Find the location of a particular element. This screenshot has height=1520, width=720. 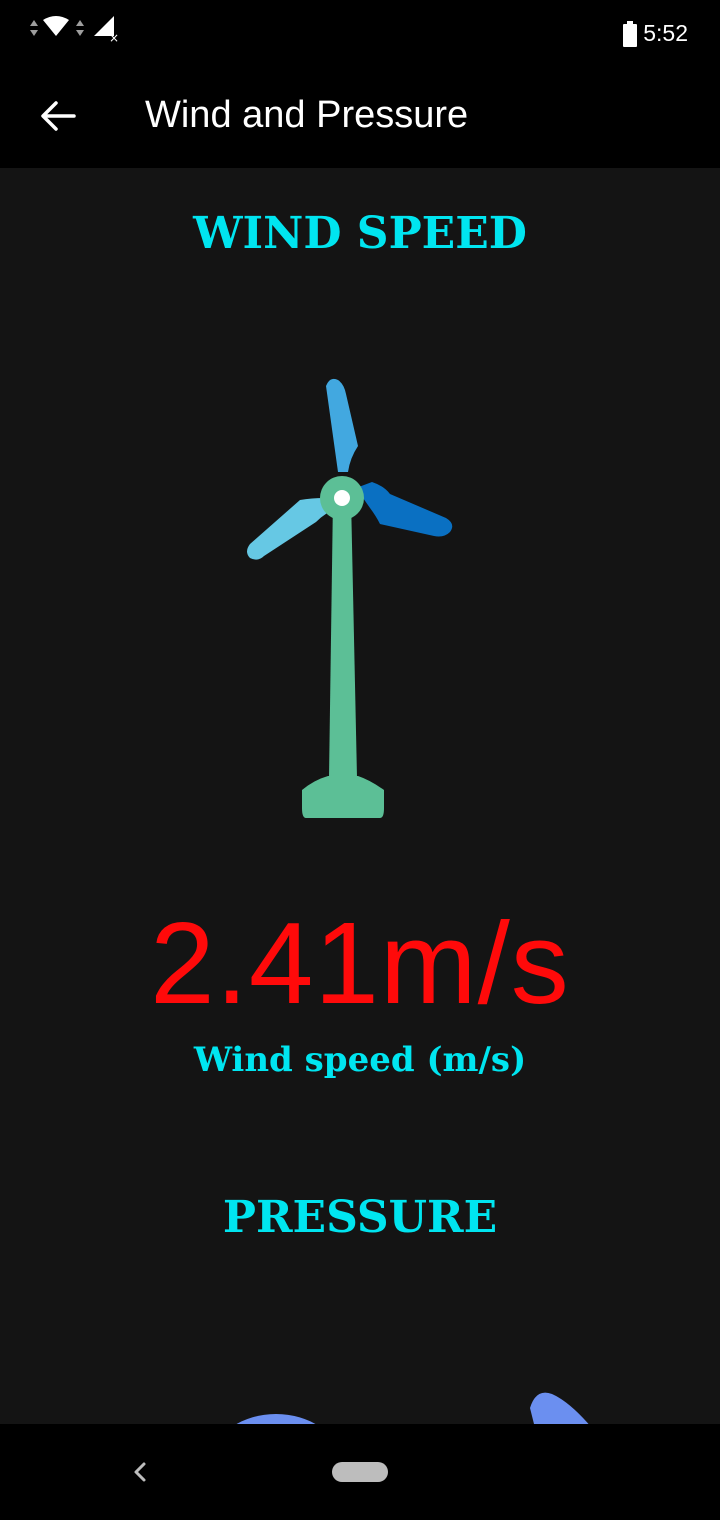

wind-speed-heading: WIND SPEED is located at coordinates (360, 233).